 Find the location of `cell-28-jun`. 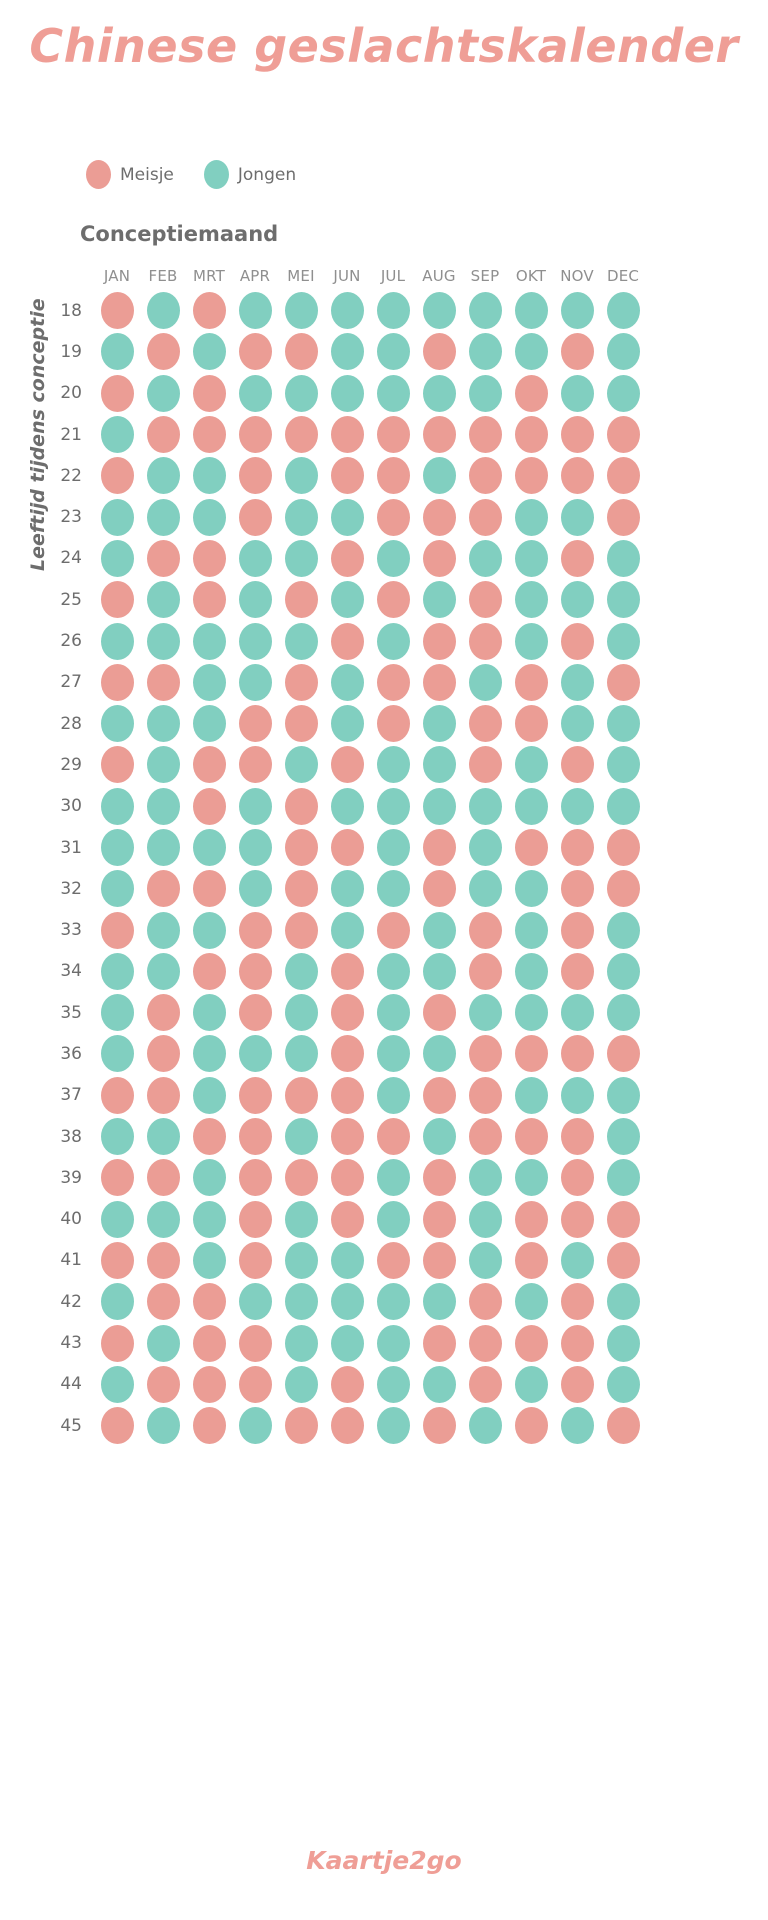

cell-28-jun is located at coordinates (347, 724).